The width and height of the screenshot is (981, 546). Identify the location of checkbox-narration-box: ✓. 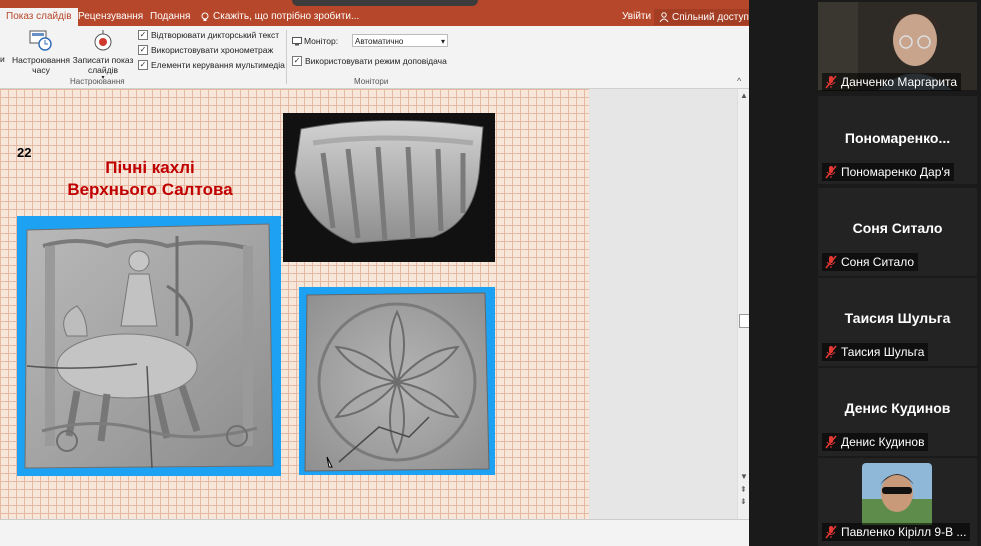
(143, 35).